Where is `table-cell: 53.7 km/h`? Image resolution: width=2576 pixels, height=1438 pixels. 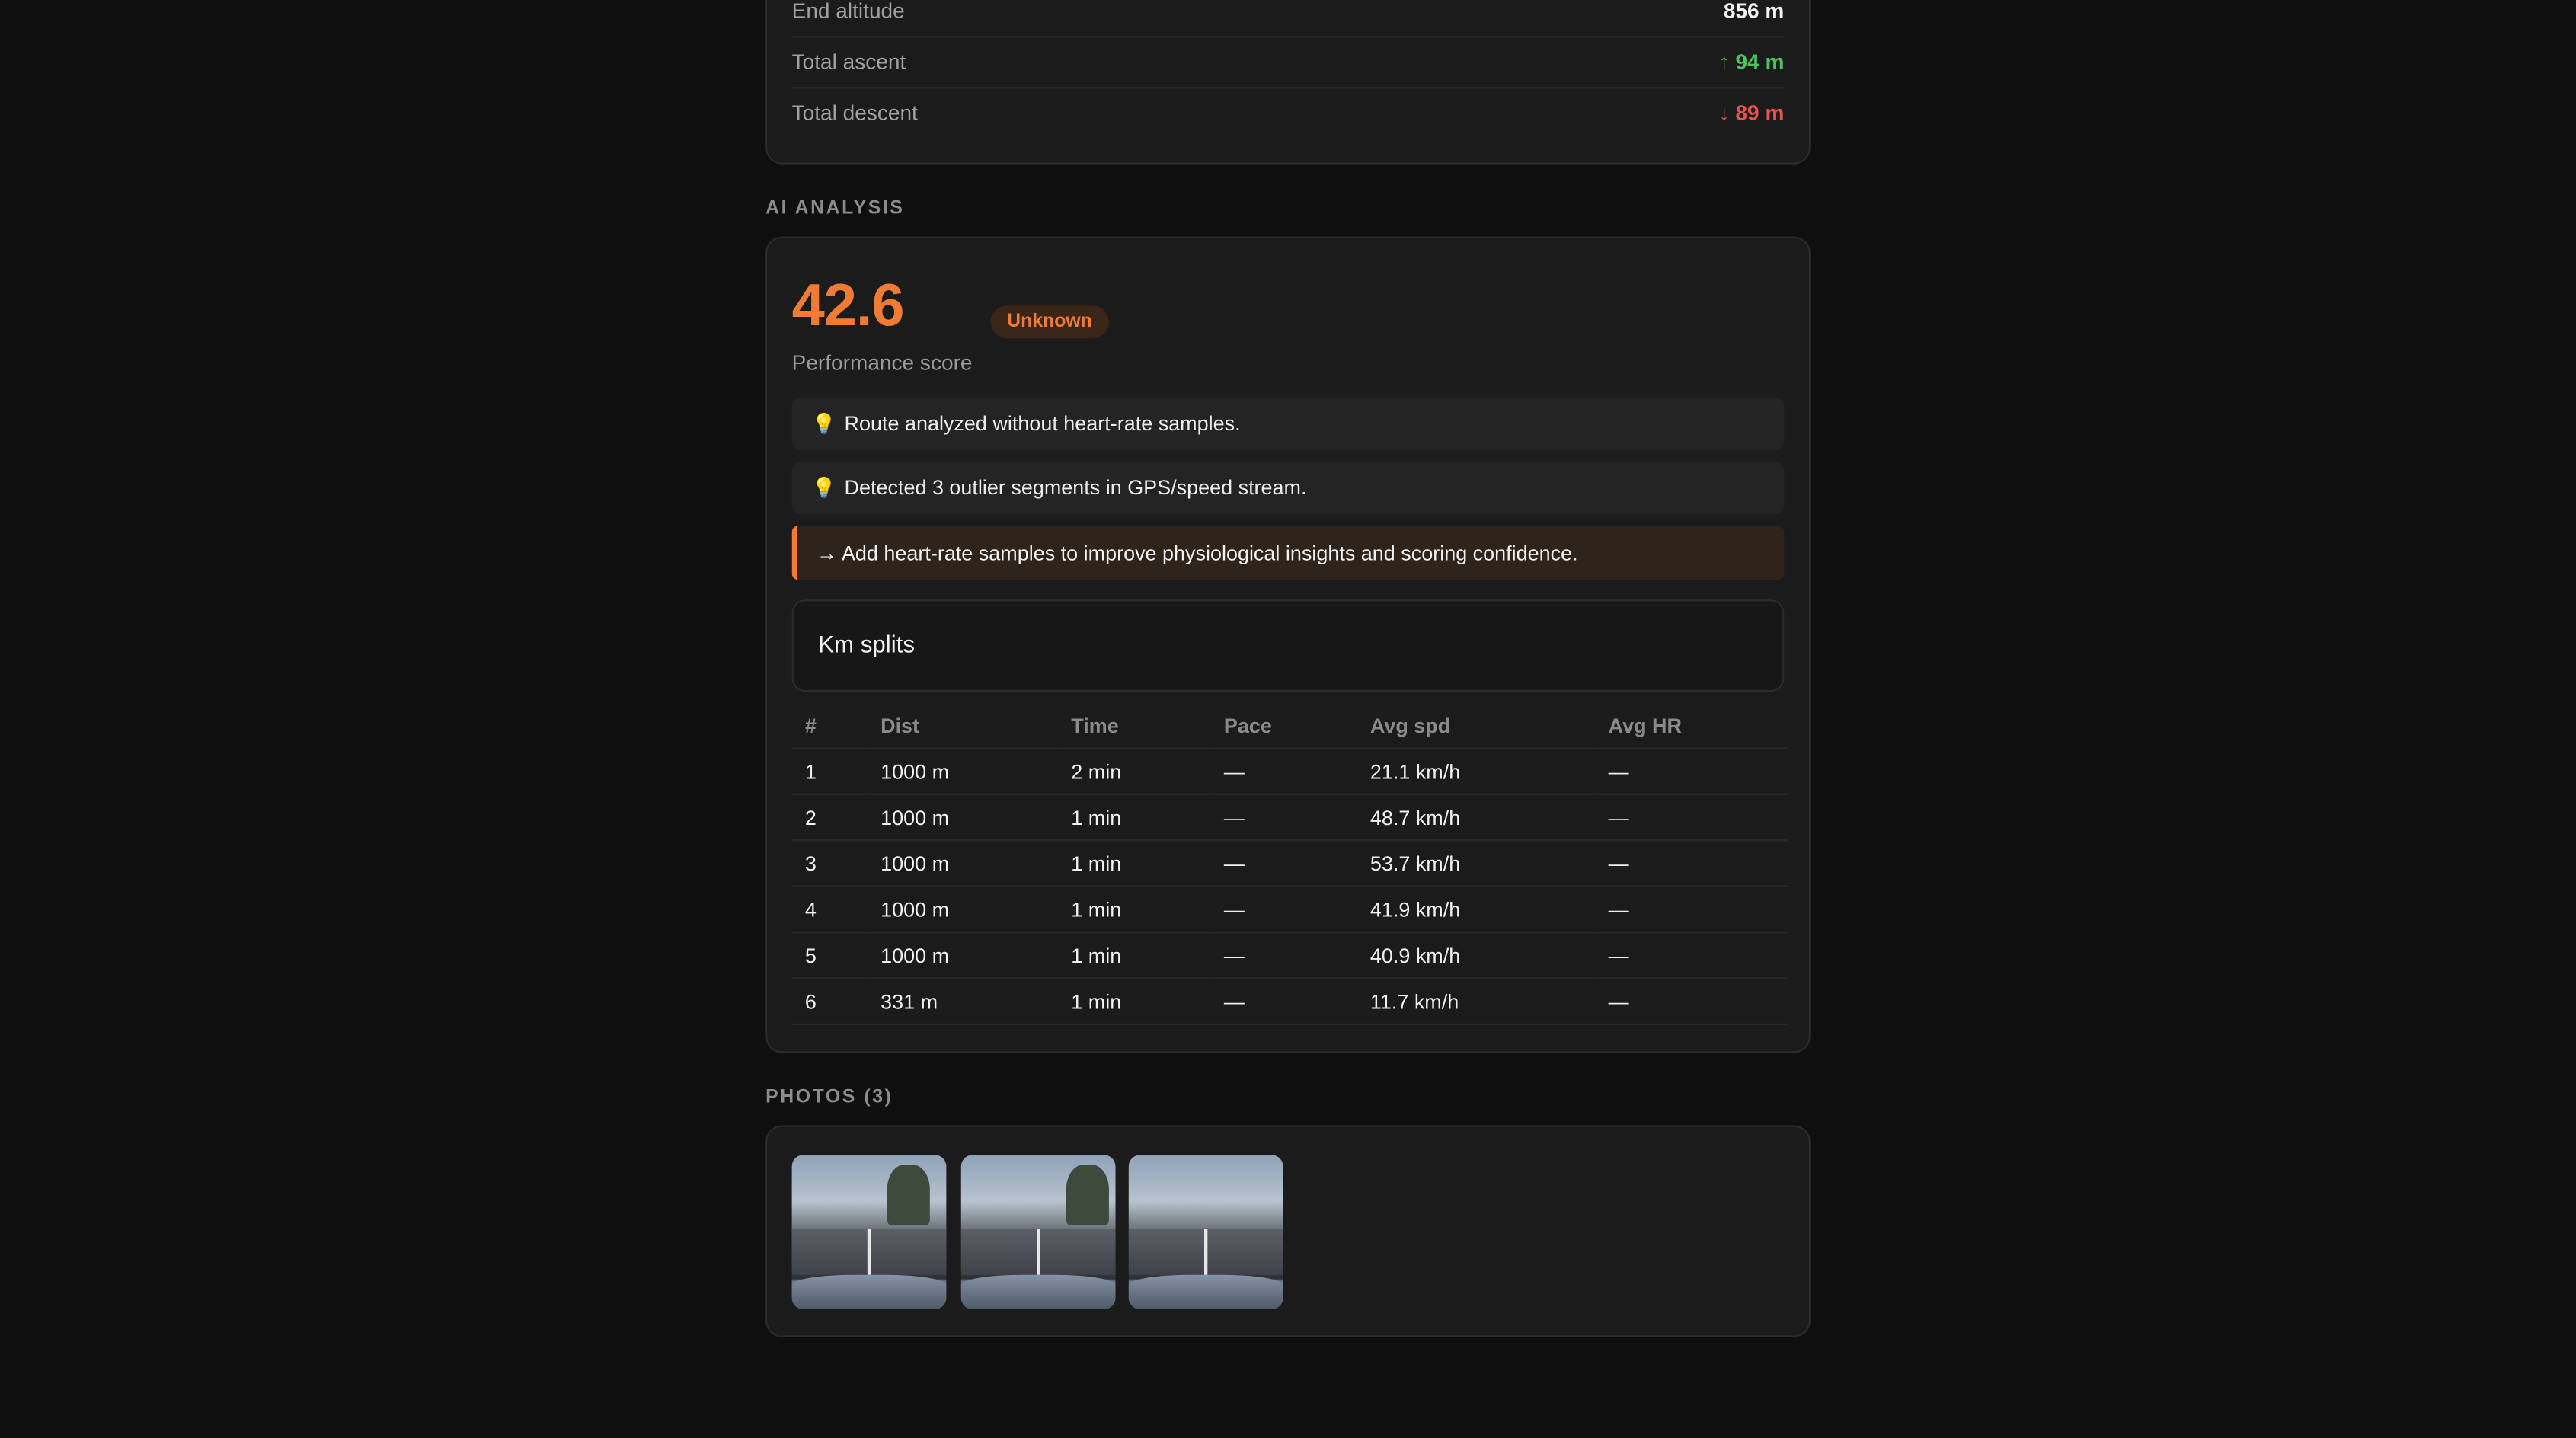
table-cell: 53.7 km/h is located at coordinates (1476, 863).